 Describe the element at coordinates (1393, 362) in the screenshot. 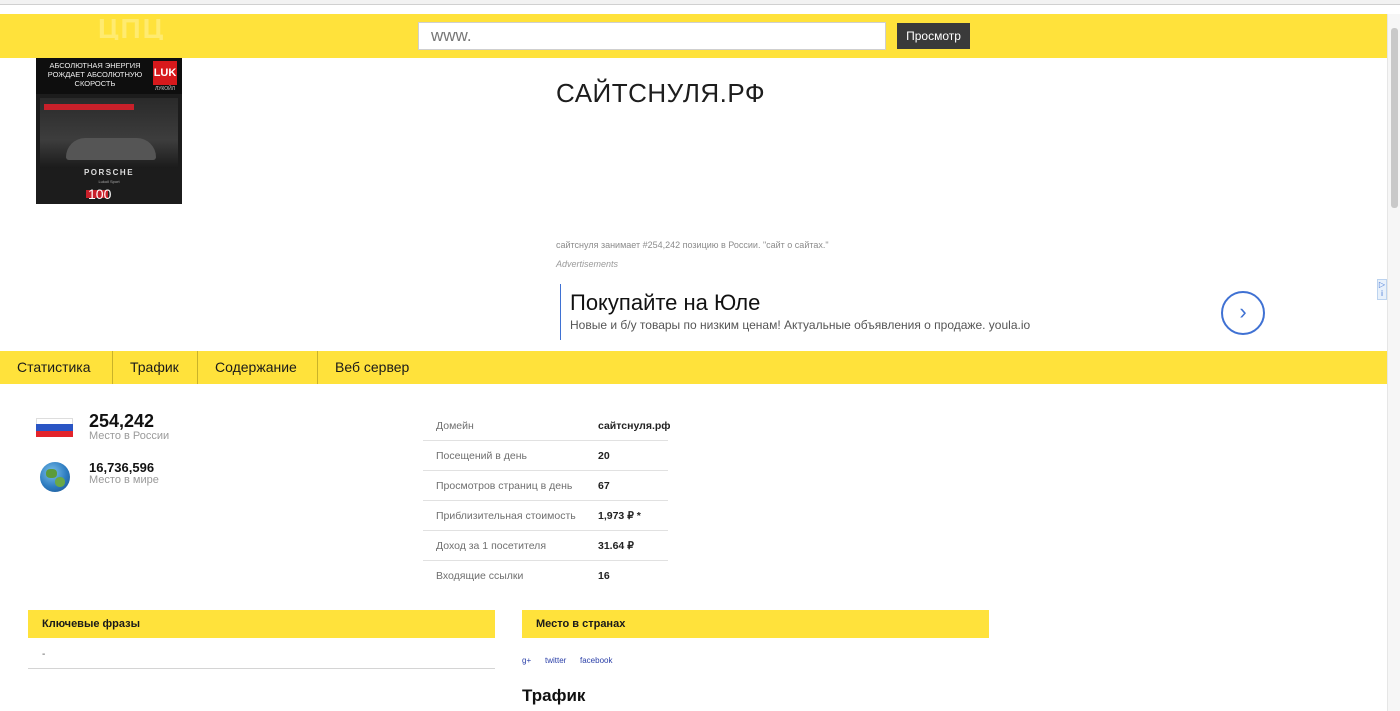

I see `scrollbar` at that location.